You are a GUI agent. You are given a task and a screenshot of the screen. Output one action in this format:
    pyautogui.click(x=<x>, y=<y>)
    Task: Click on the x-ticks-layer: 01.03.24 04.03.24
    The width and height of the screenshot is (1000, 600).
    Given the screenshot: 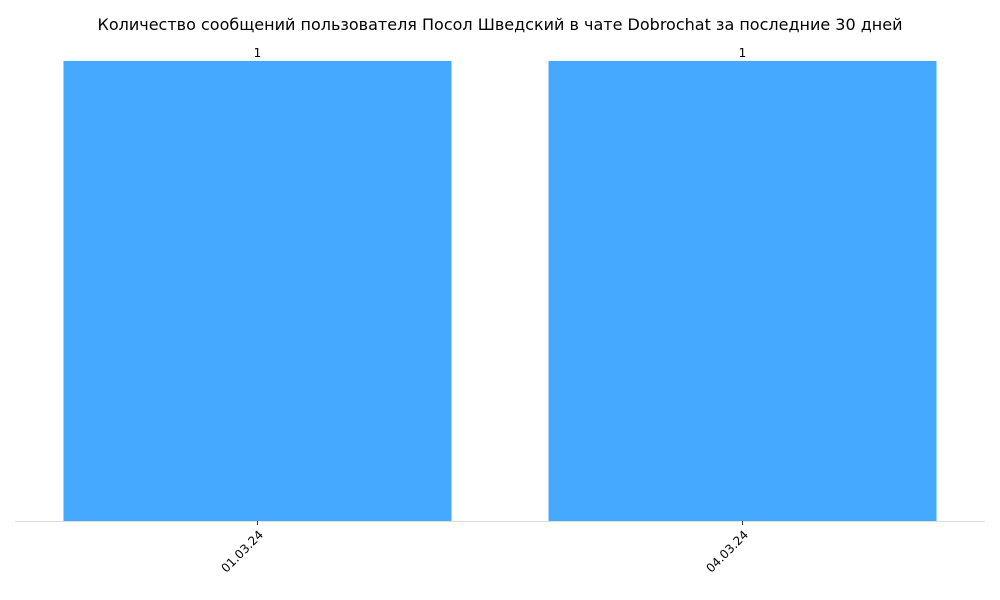 What is the action you would take?
    pyautogui.click(x=484, y=548)
    